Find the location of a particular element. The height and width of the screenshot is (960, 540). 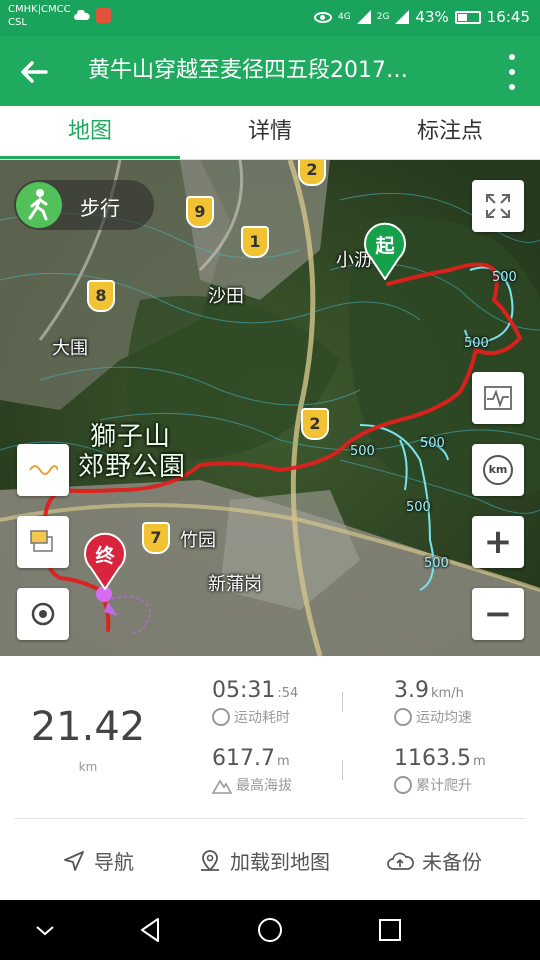

start-marker: 起 is located at coordinates (385, 251).